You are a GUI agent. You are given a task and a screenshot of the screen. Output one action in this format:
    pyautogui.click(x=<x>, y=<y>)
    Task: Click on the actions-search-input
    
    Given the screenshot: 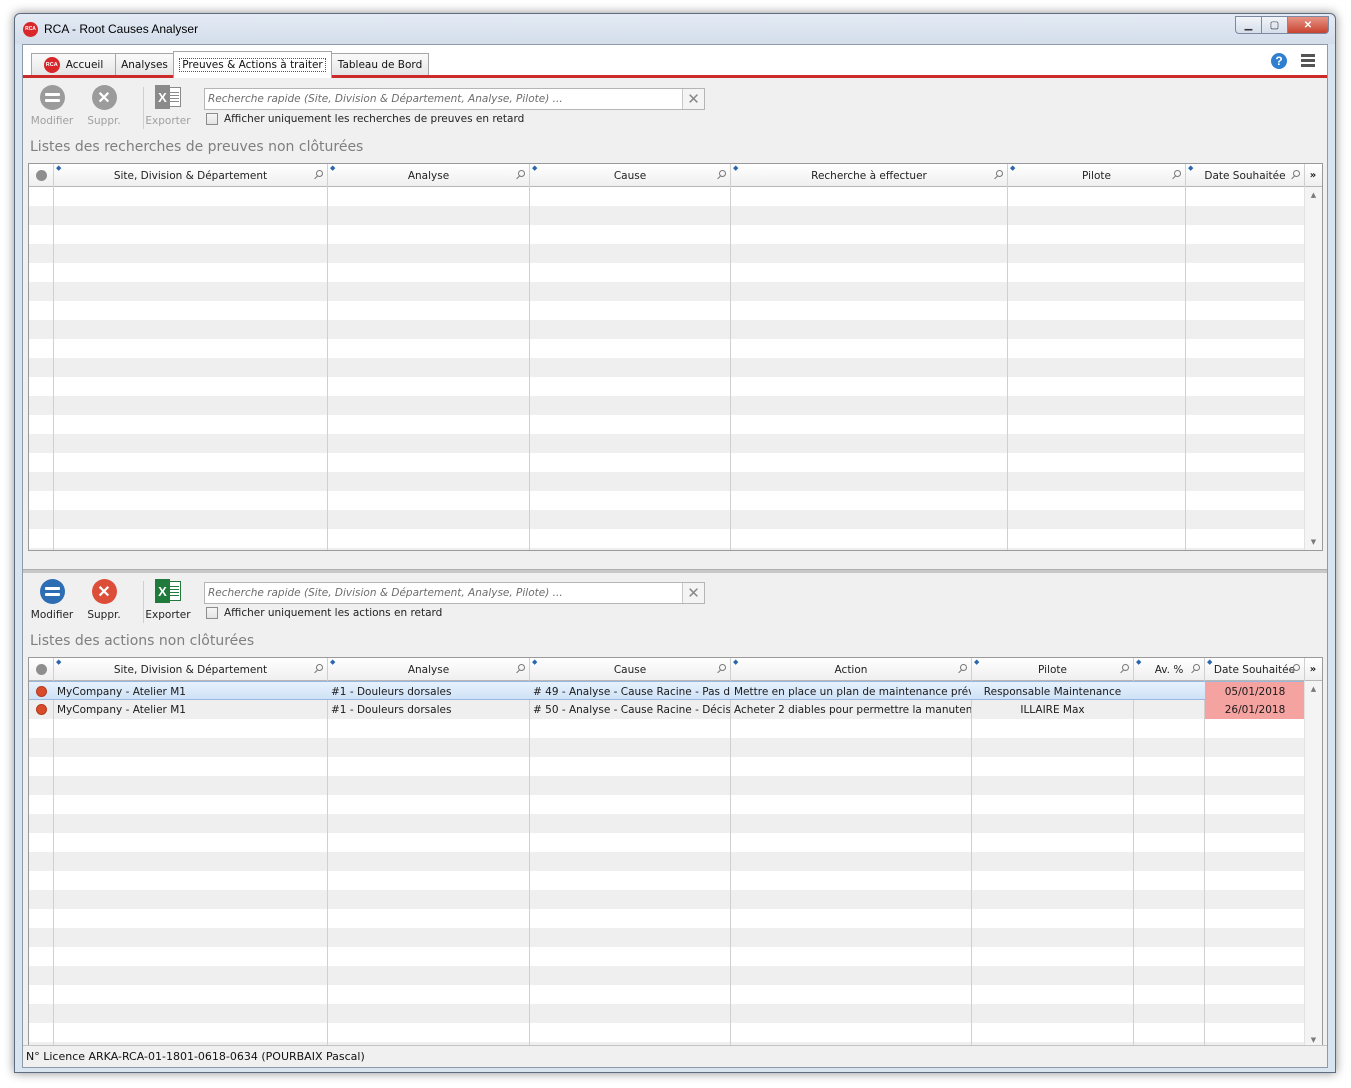 What is the action you would take?
    pyautogui.click(x=443, y=593)
    